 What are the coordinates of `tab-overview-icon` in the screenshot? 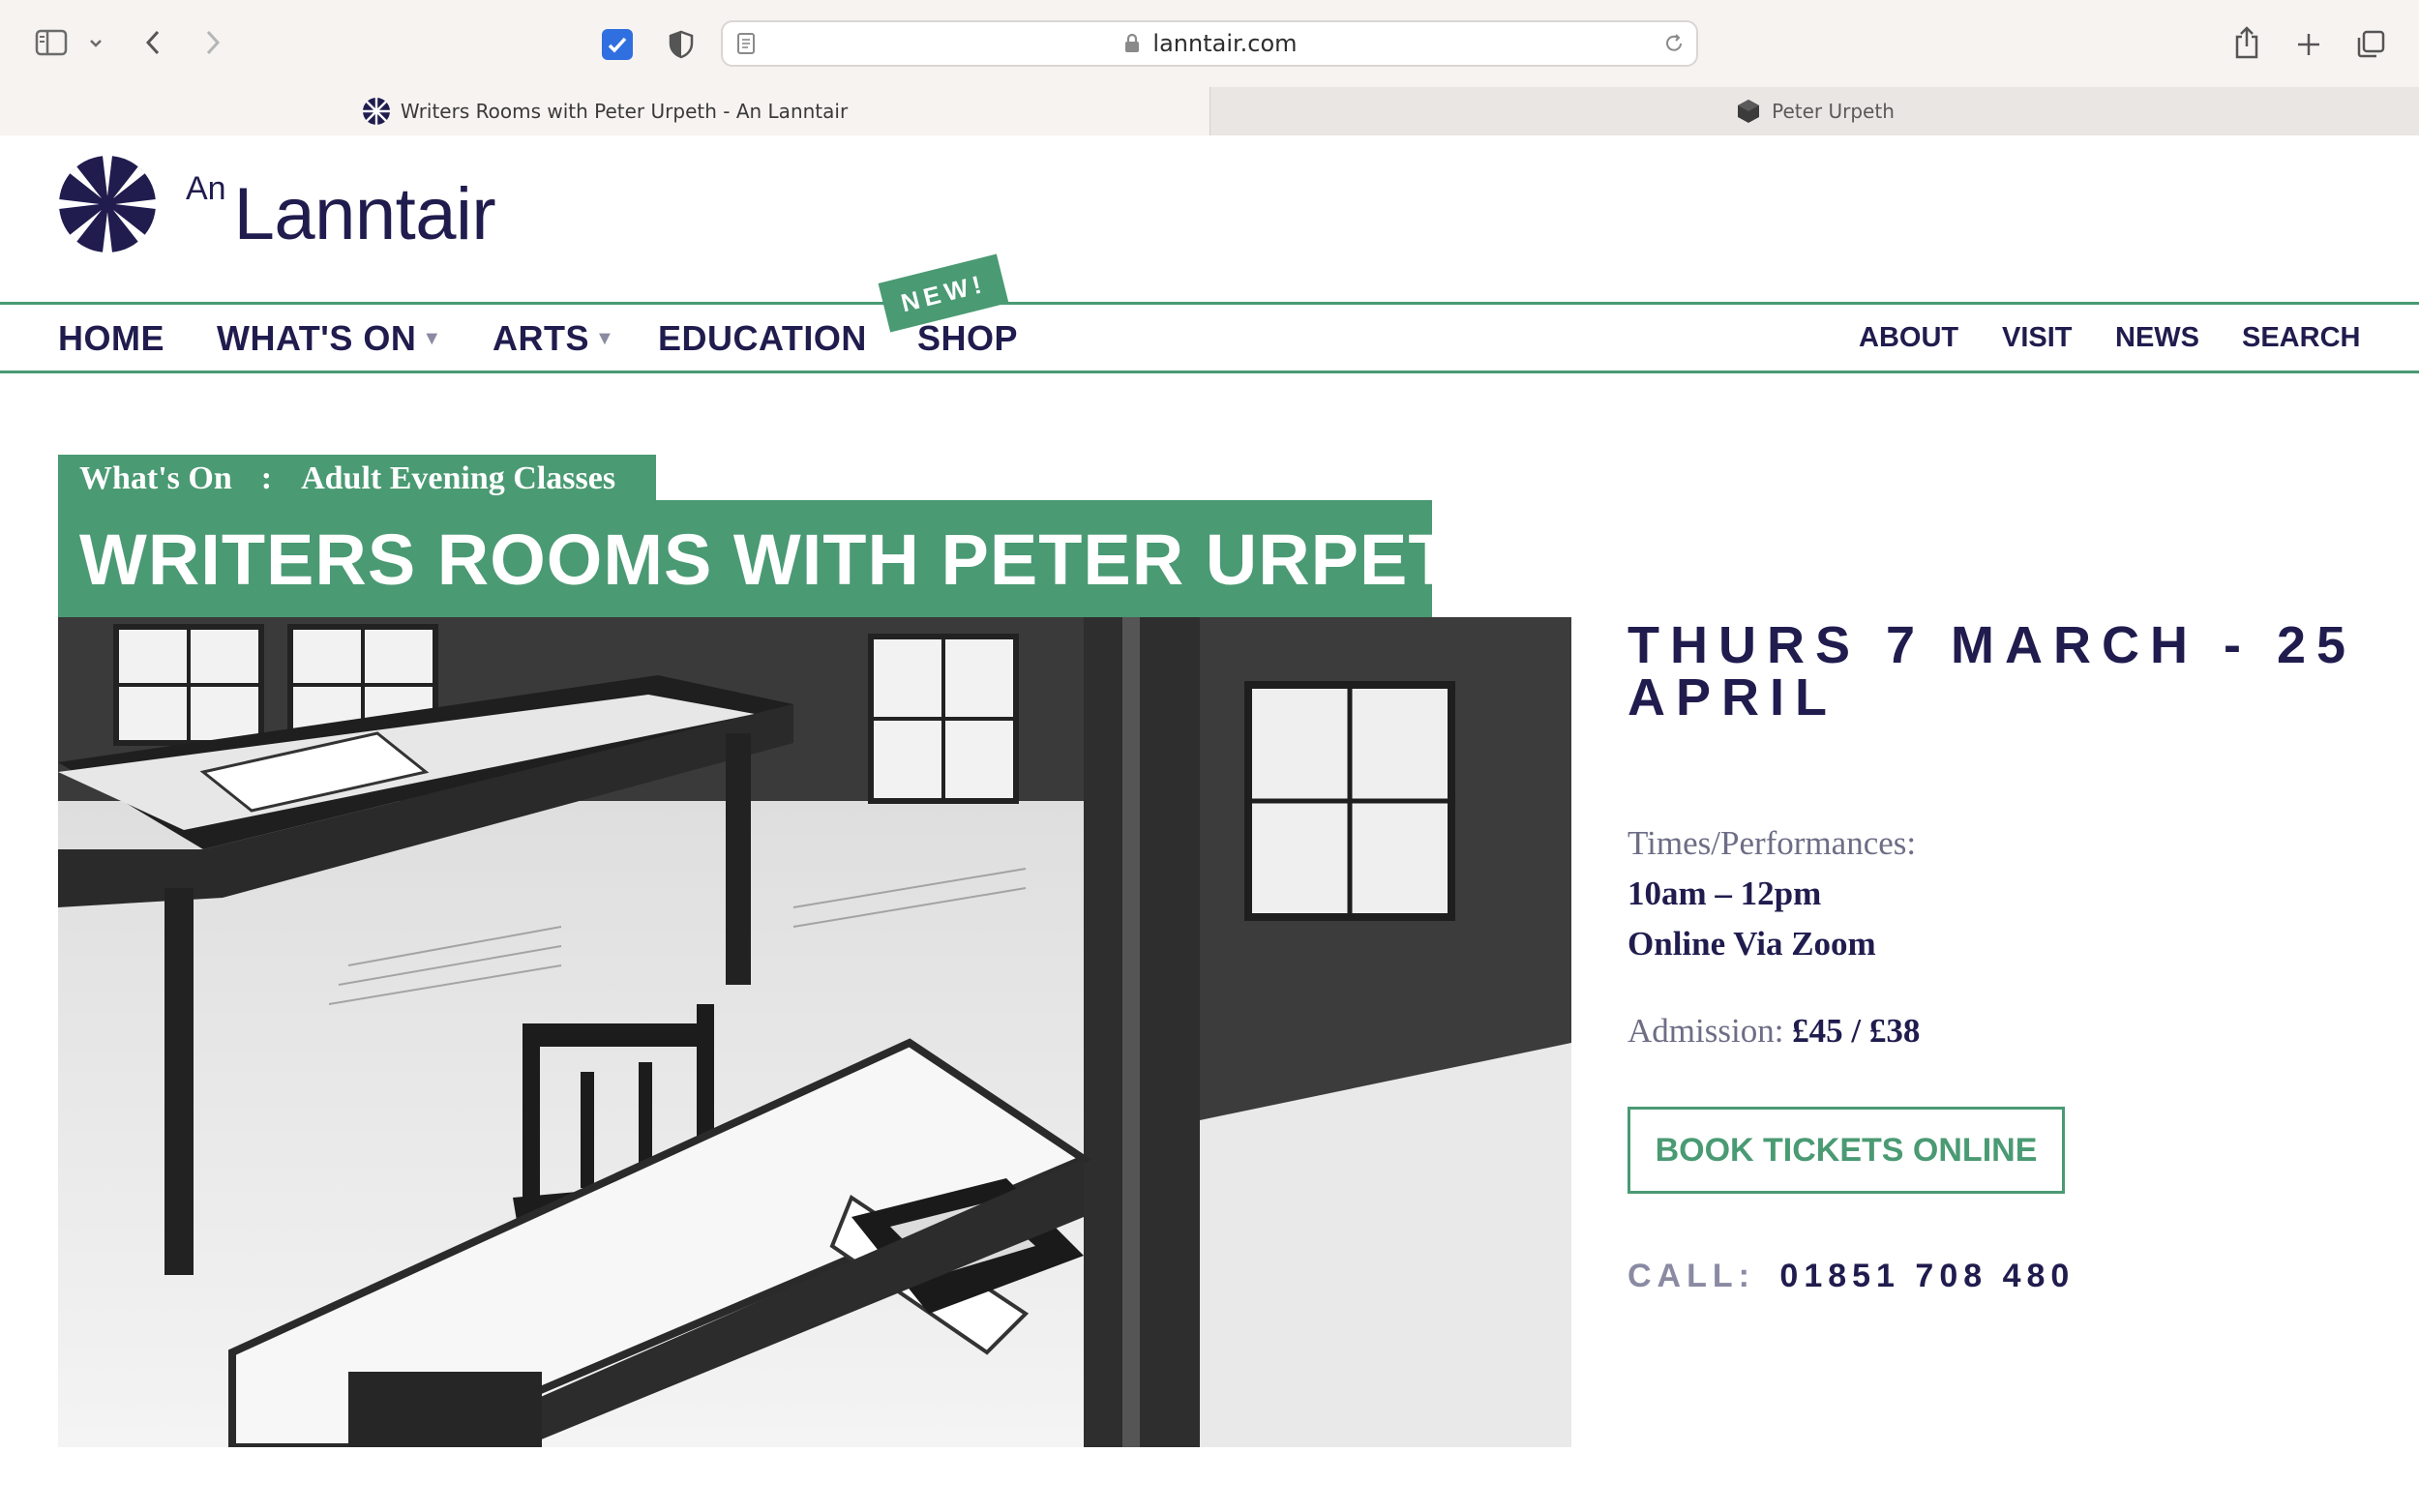 It's located at (2371, 45).